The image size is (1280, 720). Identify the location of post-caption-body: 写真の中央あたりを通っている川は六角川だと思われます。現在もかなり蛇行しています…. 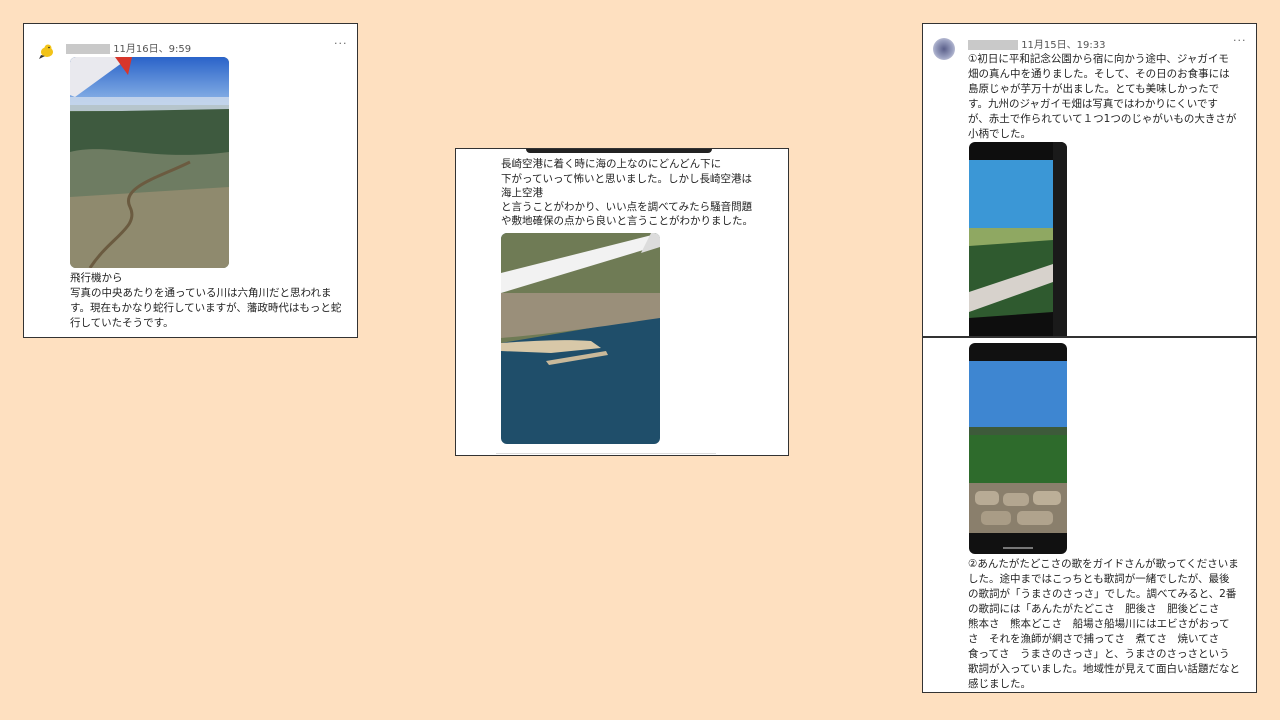
(206, 308).